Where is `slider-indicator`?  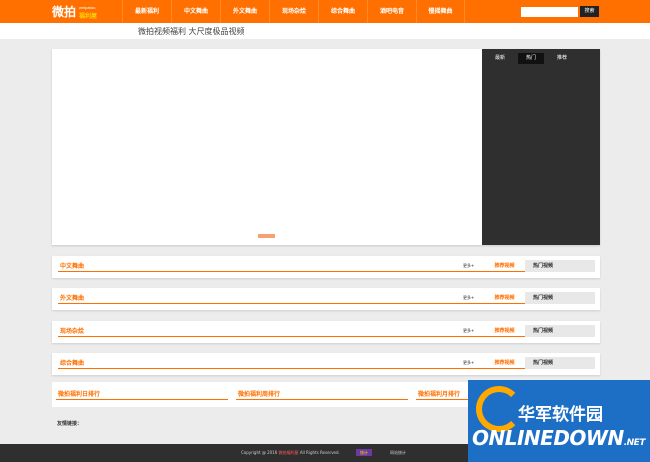
slider-indicator is located at coordinates (266, 236).